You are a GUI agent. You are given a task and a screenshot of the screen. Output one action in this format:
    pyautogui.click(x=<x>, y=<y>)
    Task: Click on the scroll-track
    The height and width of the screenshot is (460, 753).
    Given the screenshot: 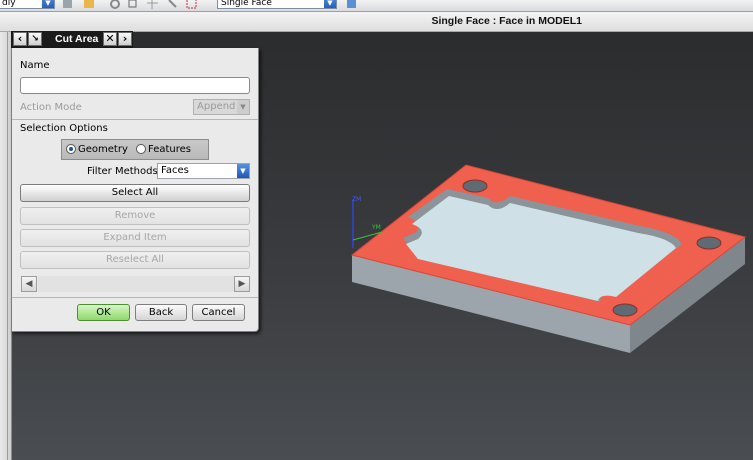 What is the action you would take?
    pyautogui.click(x=136, y=284)
    